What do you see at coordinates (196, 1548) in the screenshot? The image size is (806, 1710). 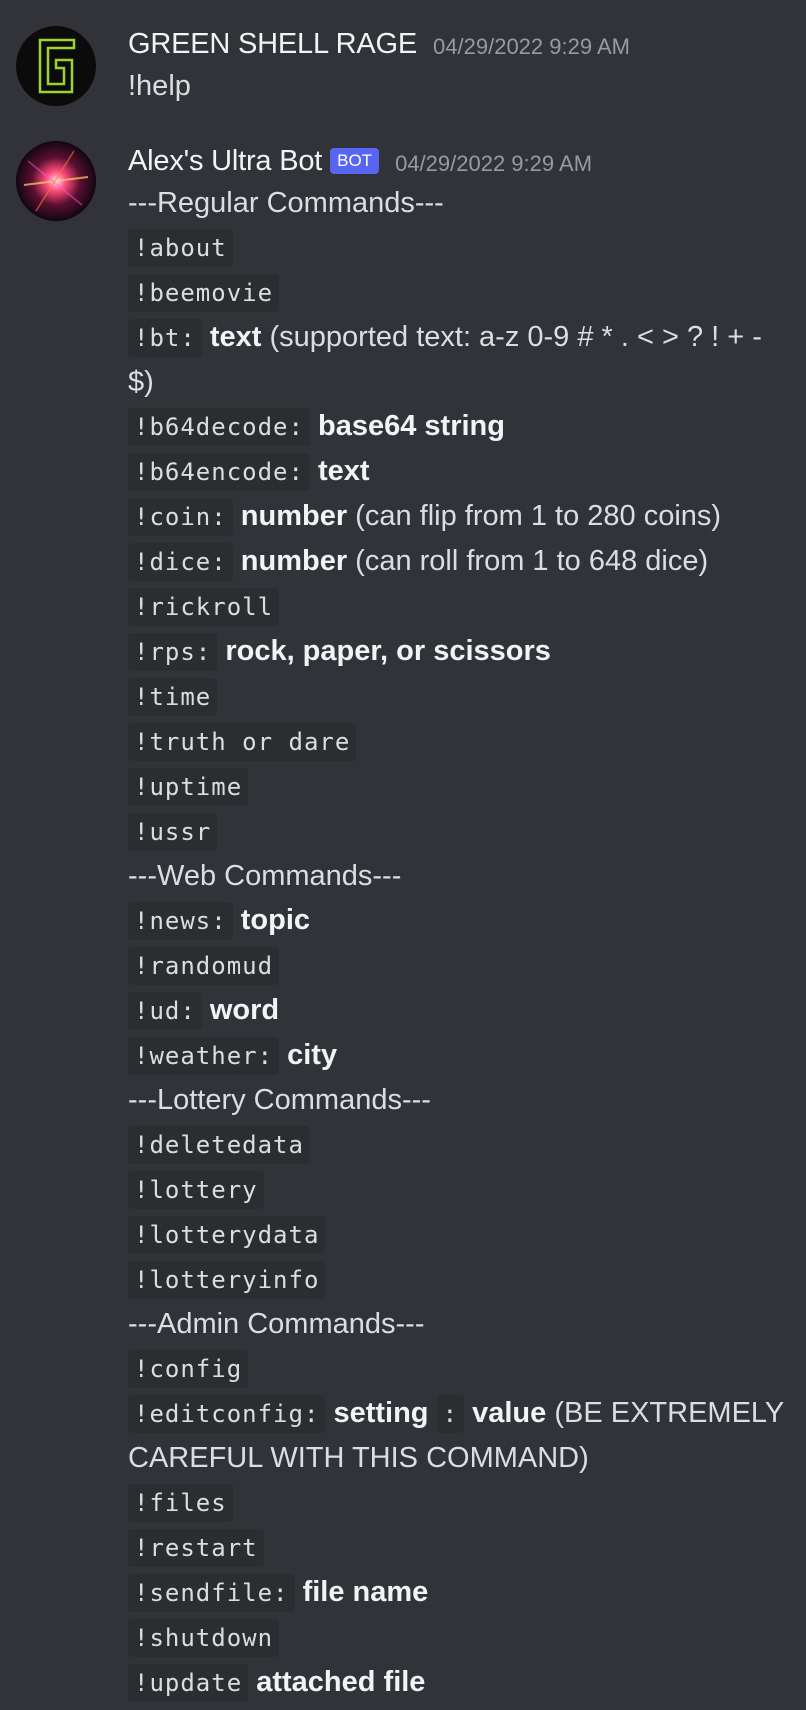 I see `command-code: !restart` at bounding box center [196, 1548].